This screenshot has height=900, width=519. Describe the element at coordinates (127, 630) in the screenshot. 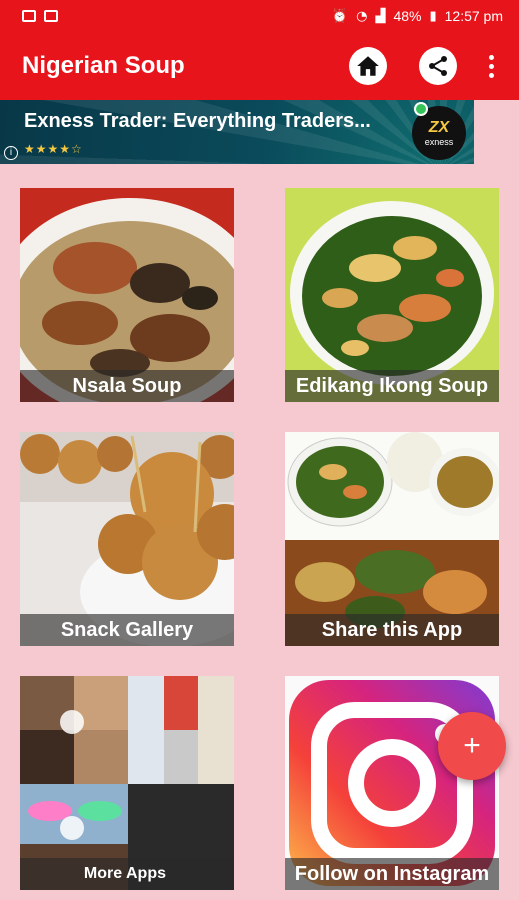

I see `tile-label: Snack Gallery` at that location.